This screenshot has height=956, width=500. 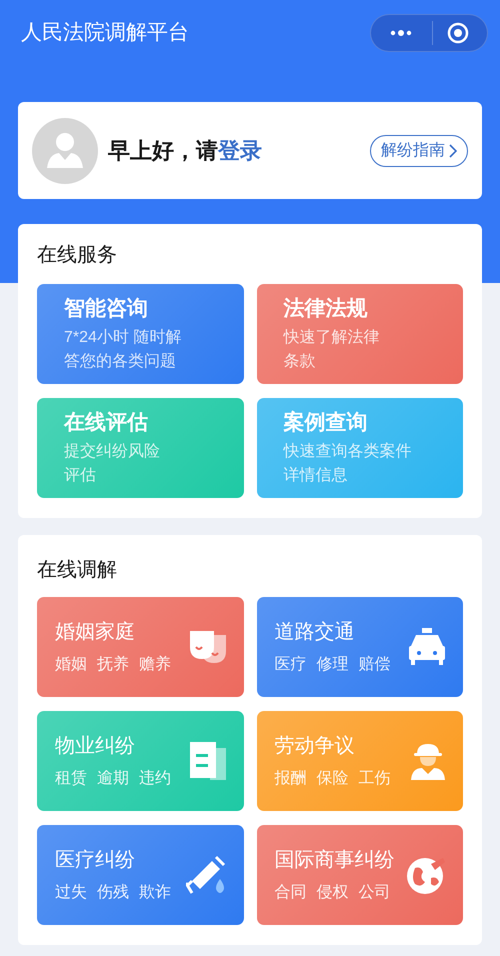 What do you see at coordinates (315, 632) in the screenshot?
I see `tile-title: 道路交通` at bounding box center [315, 632].